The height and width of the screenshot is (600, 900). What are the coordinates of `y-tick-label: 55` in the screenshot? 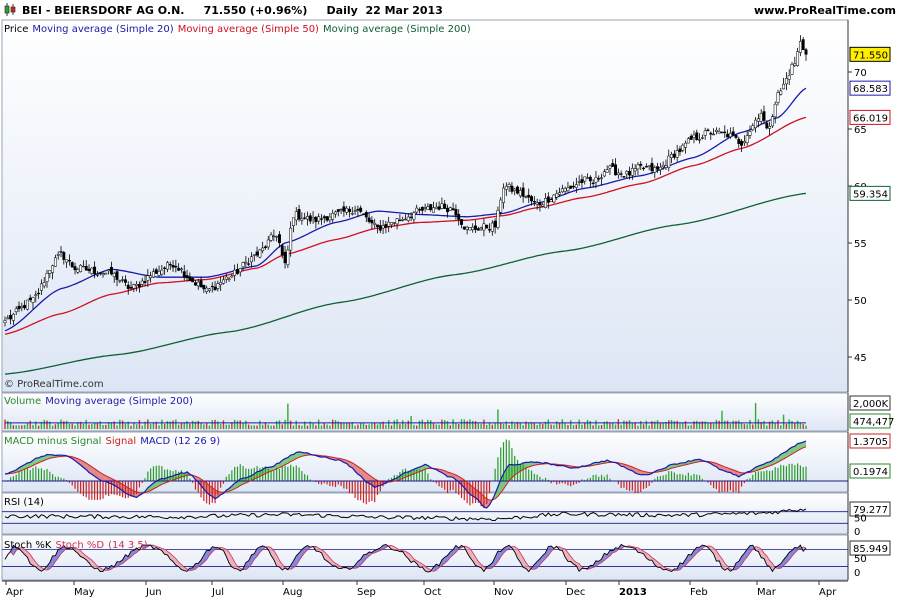 It's located at (860, 244).